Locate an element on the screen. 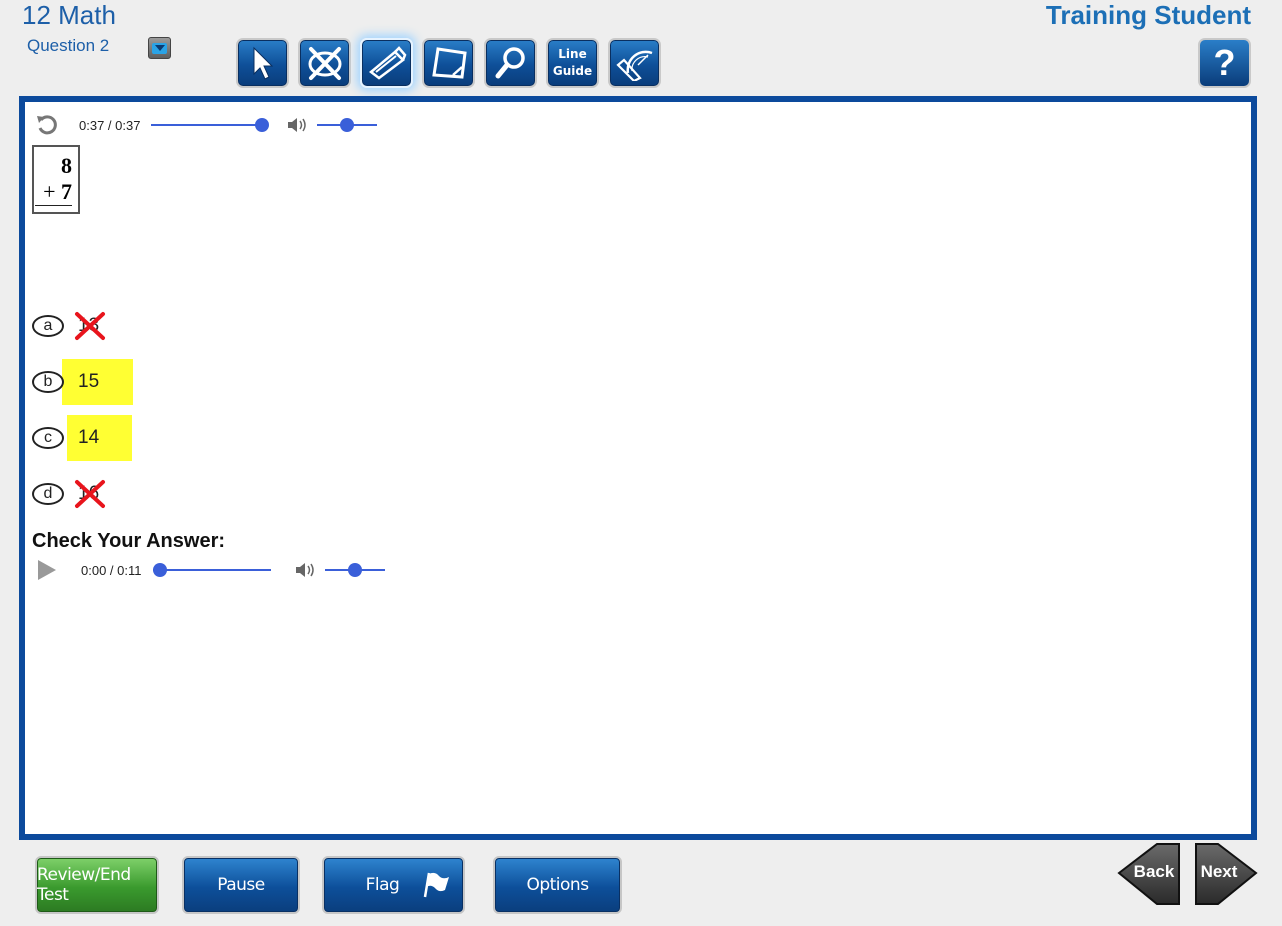  flag-icon is located at coordinates (437, 885).